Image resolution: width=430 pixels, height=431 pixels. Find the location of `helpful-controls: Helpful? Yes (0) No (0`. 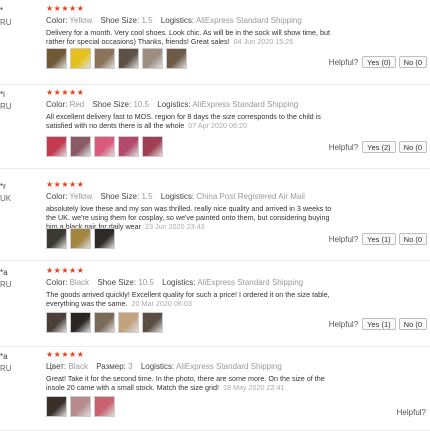

helpful-controls: Helpful? Yes (0) No (0 is located at coordinates (379, 62).